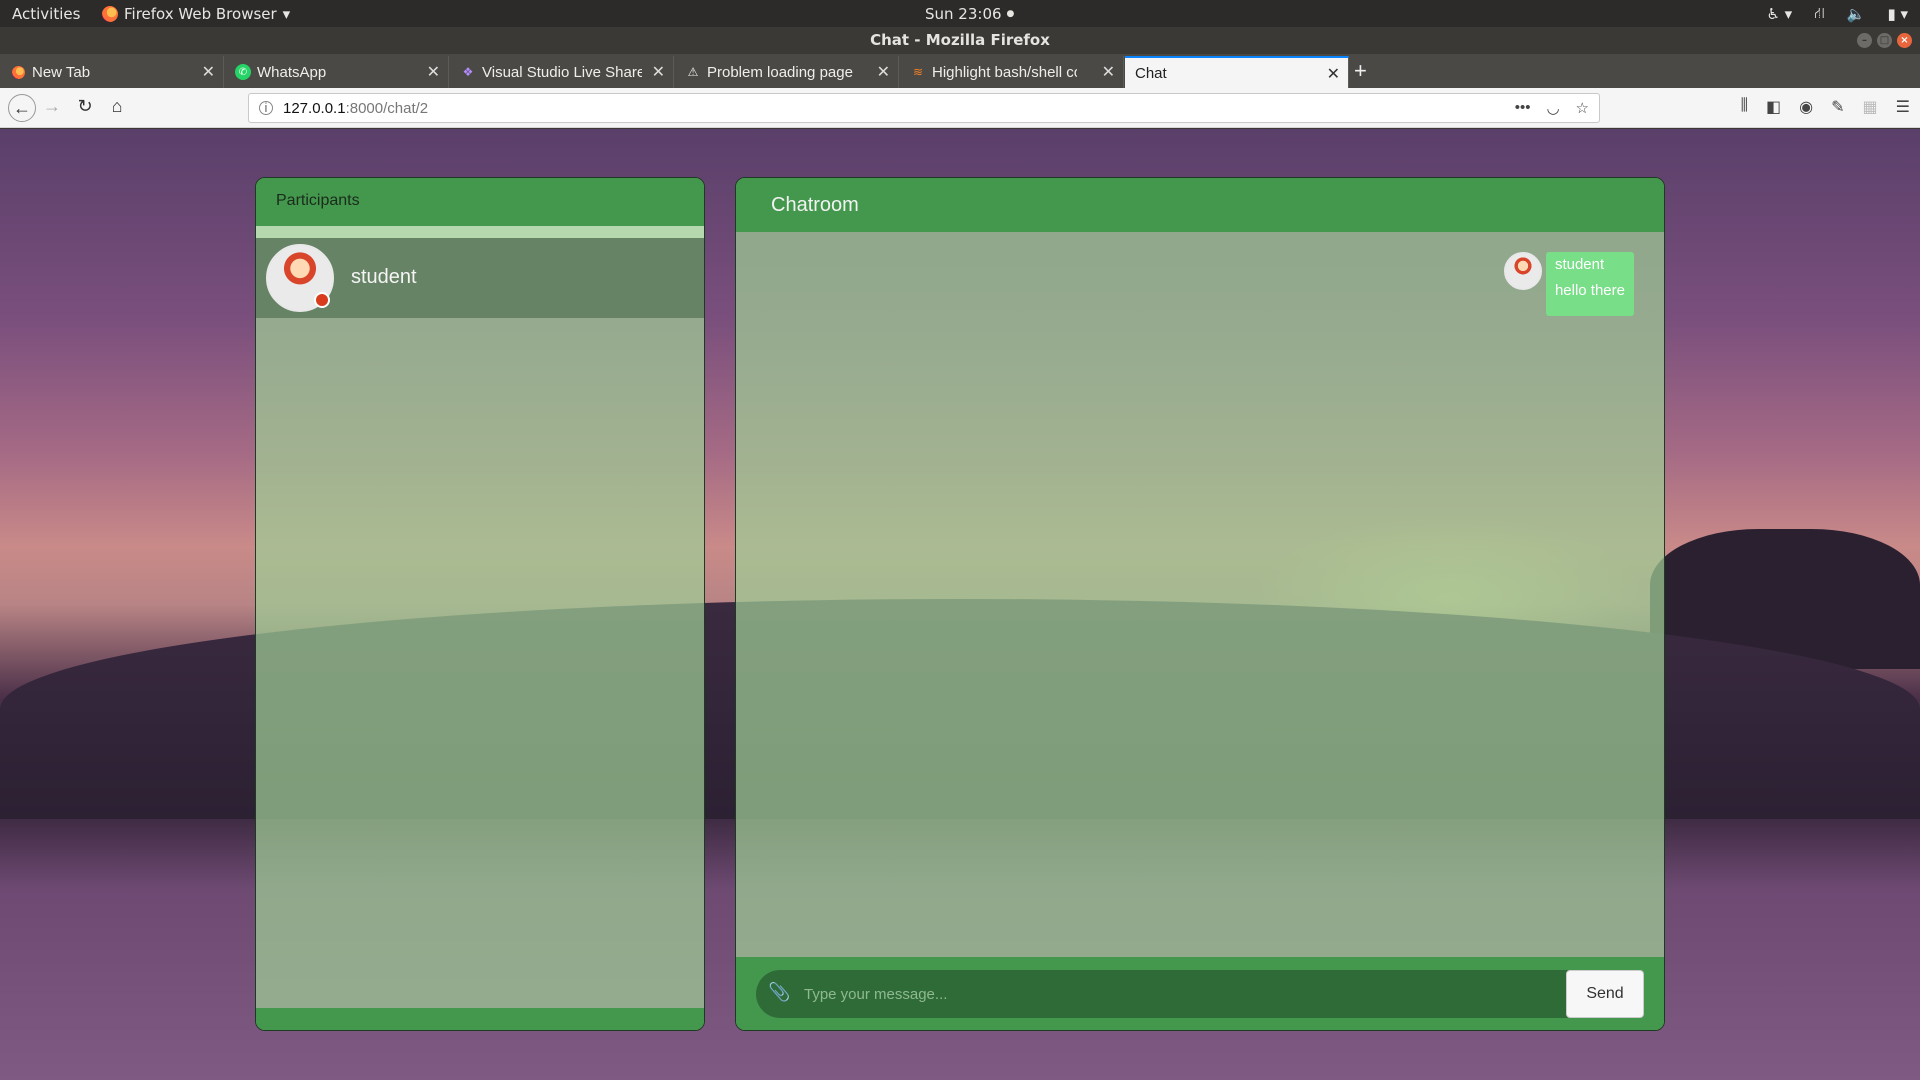  I want to click on avatar, so click(1522, 271).